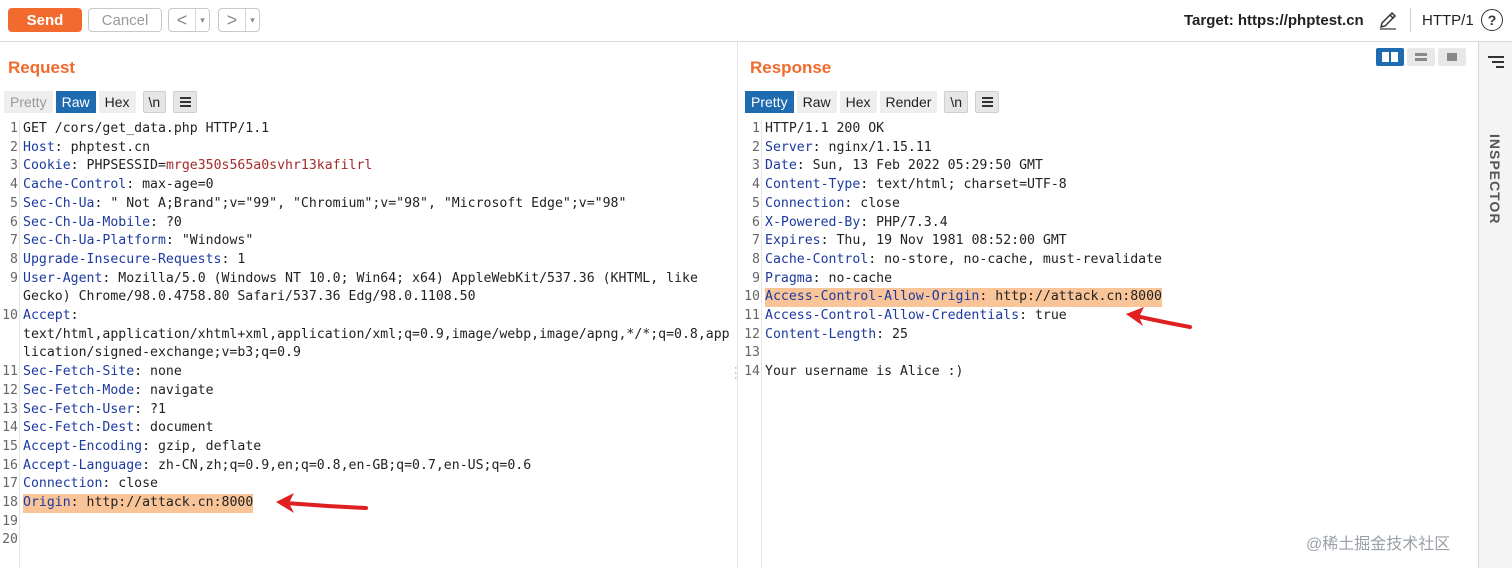 Image resolution: width=1512 pixels, height=568 pixels. Describe the element at coordinates (987, 102) in the screenshot. I see `response-menu-icon` at that location.